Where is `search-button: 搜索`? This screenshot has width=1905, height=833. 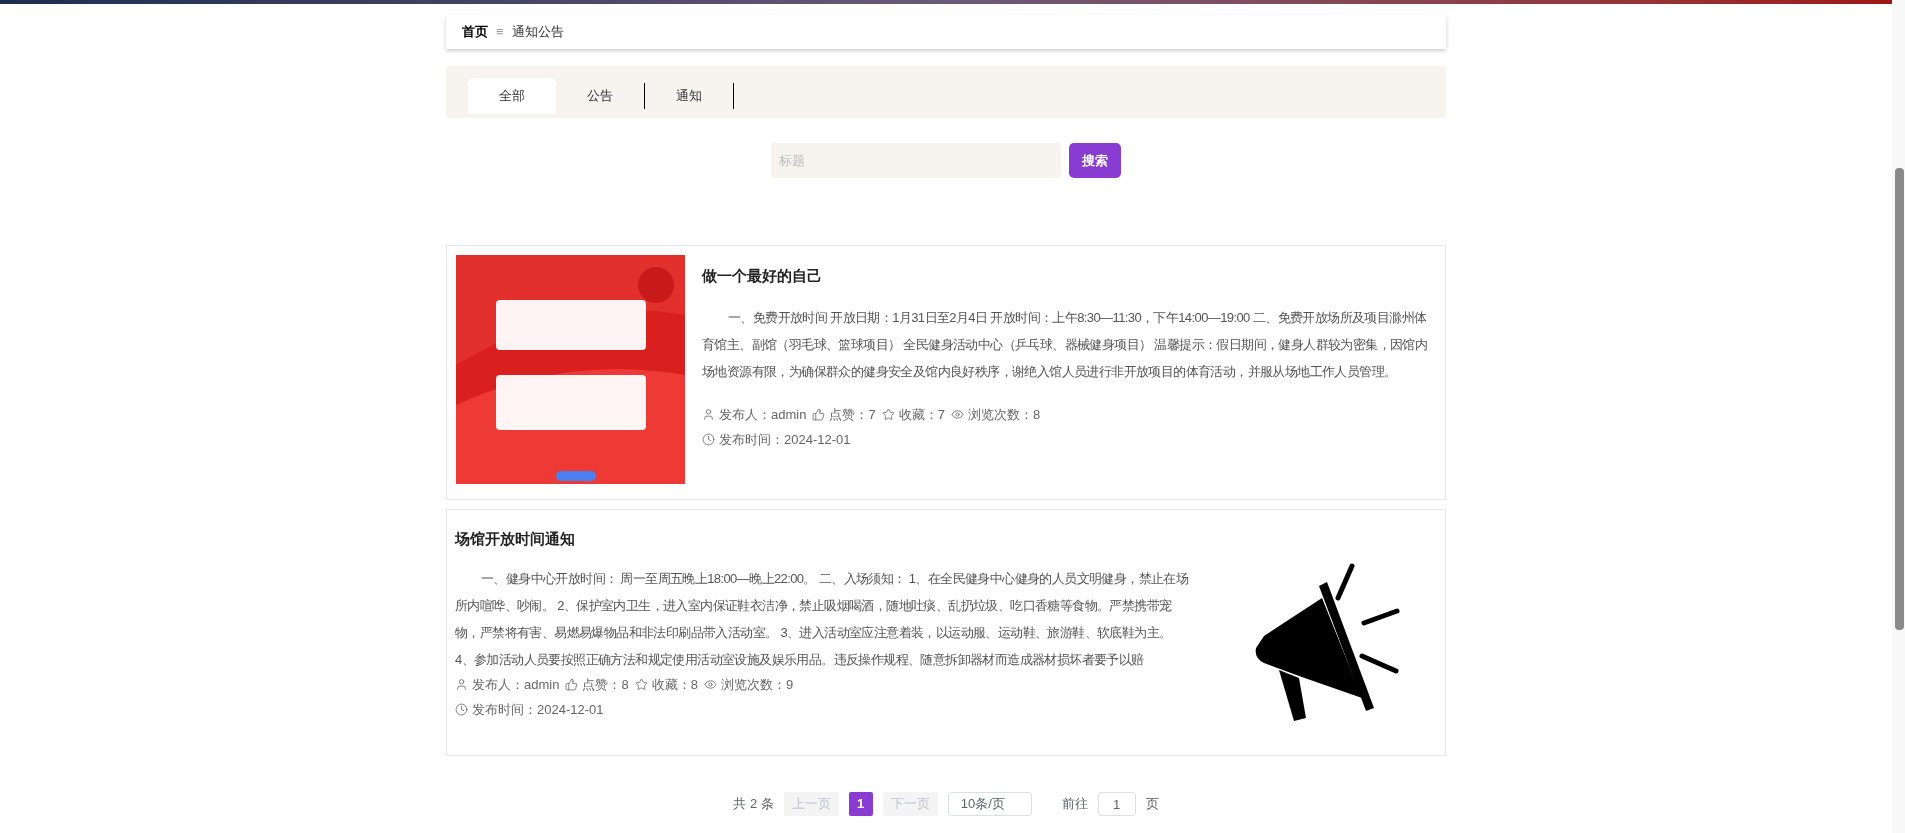
search-button: 搜索 is located at coordinates (1095, 160).